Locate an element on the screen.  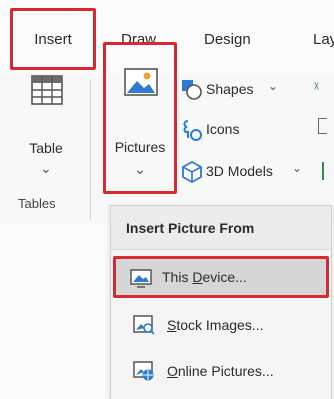
screenshot-partial-icon is located at coordinates (322, 126).